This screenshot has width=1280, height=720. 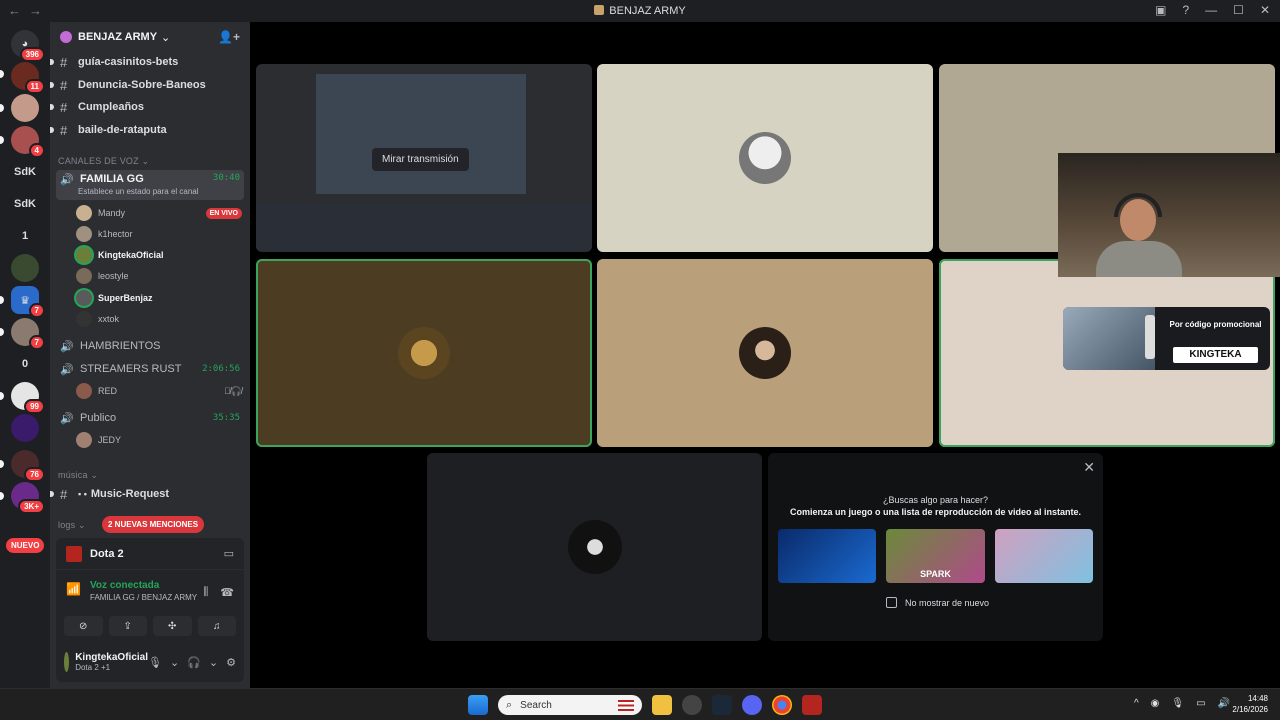 What do you see at coordinates (159, 234) in the screenshot?
I see `voice-user: k1hector` at bounding box center [159, 234].